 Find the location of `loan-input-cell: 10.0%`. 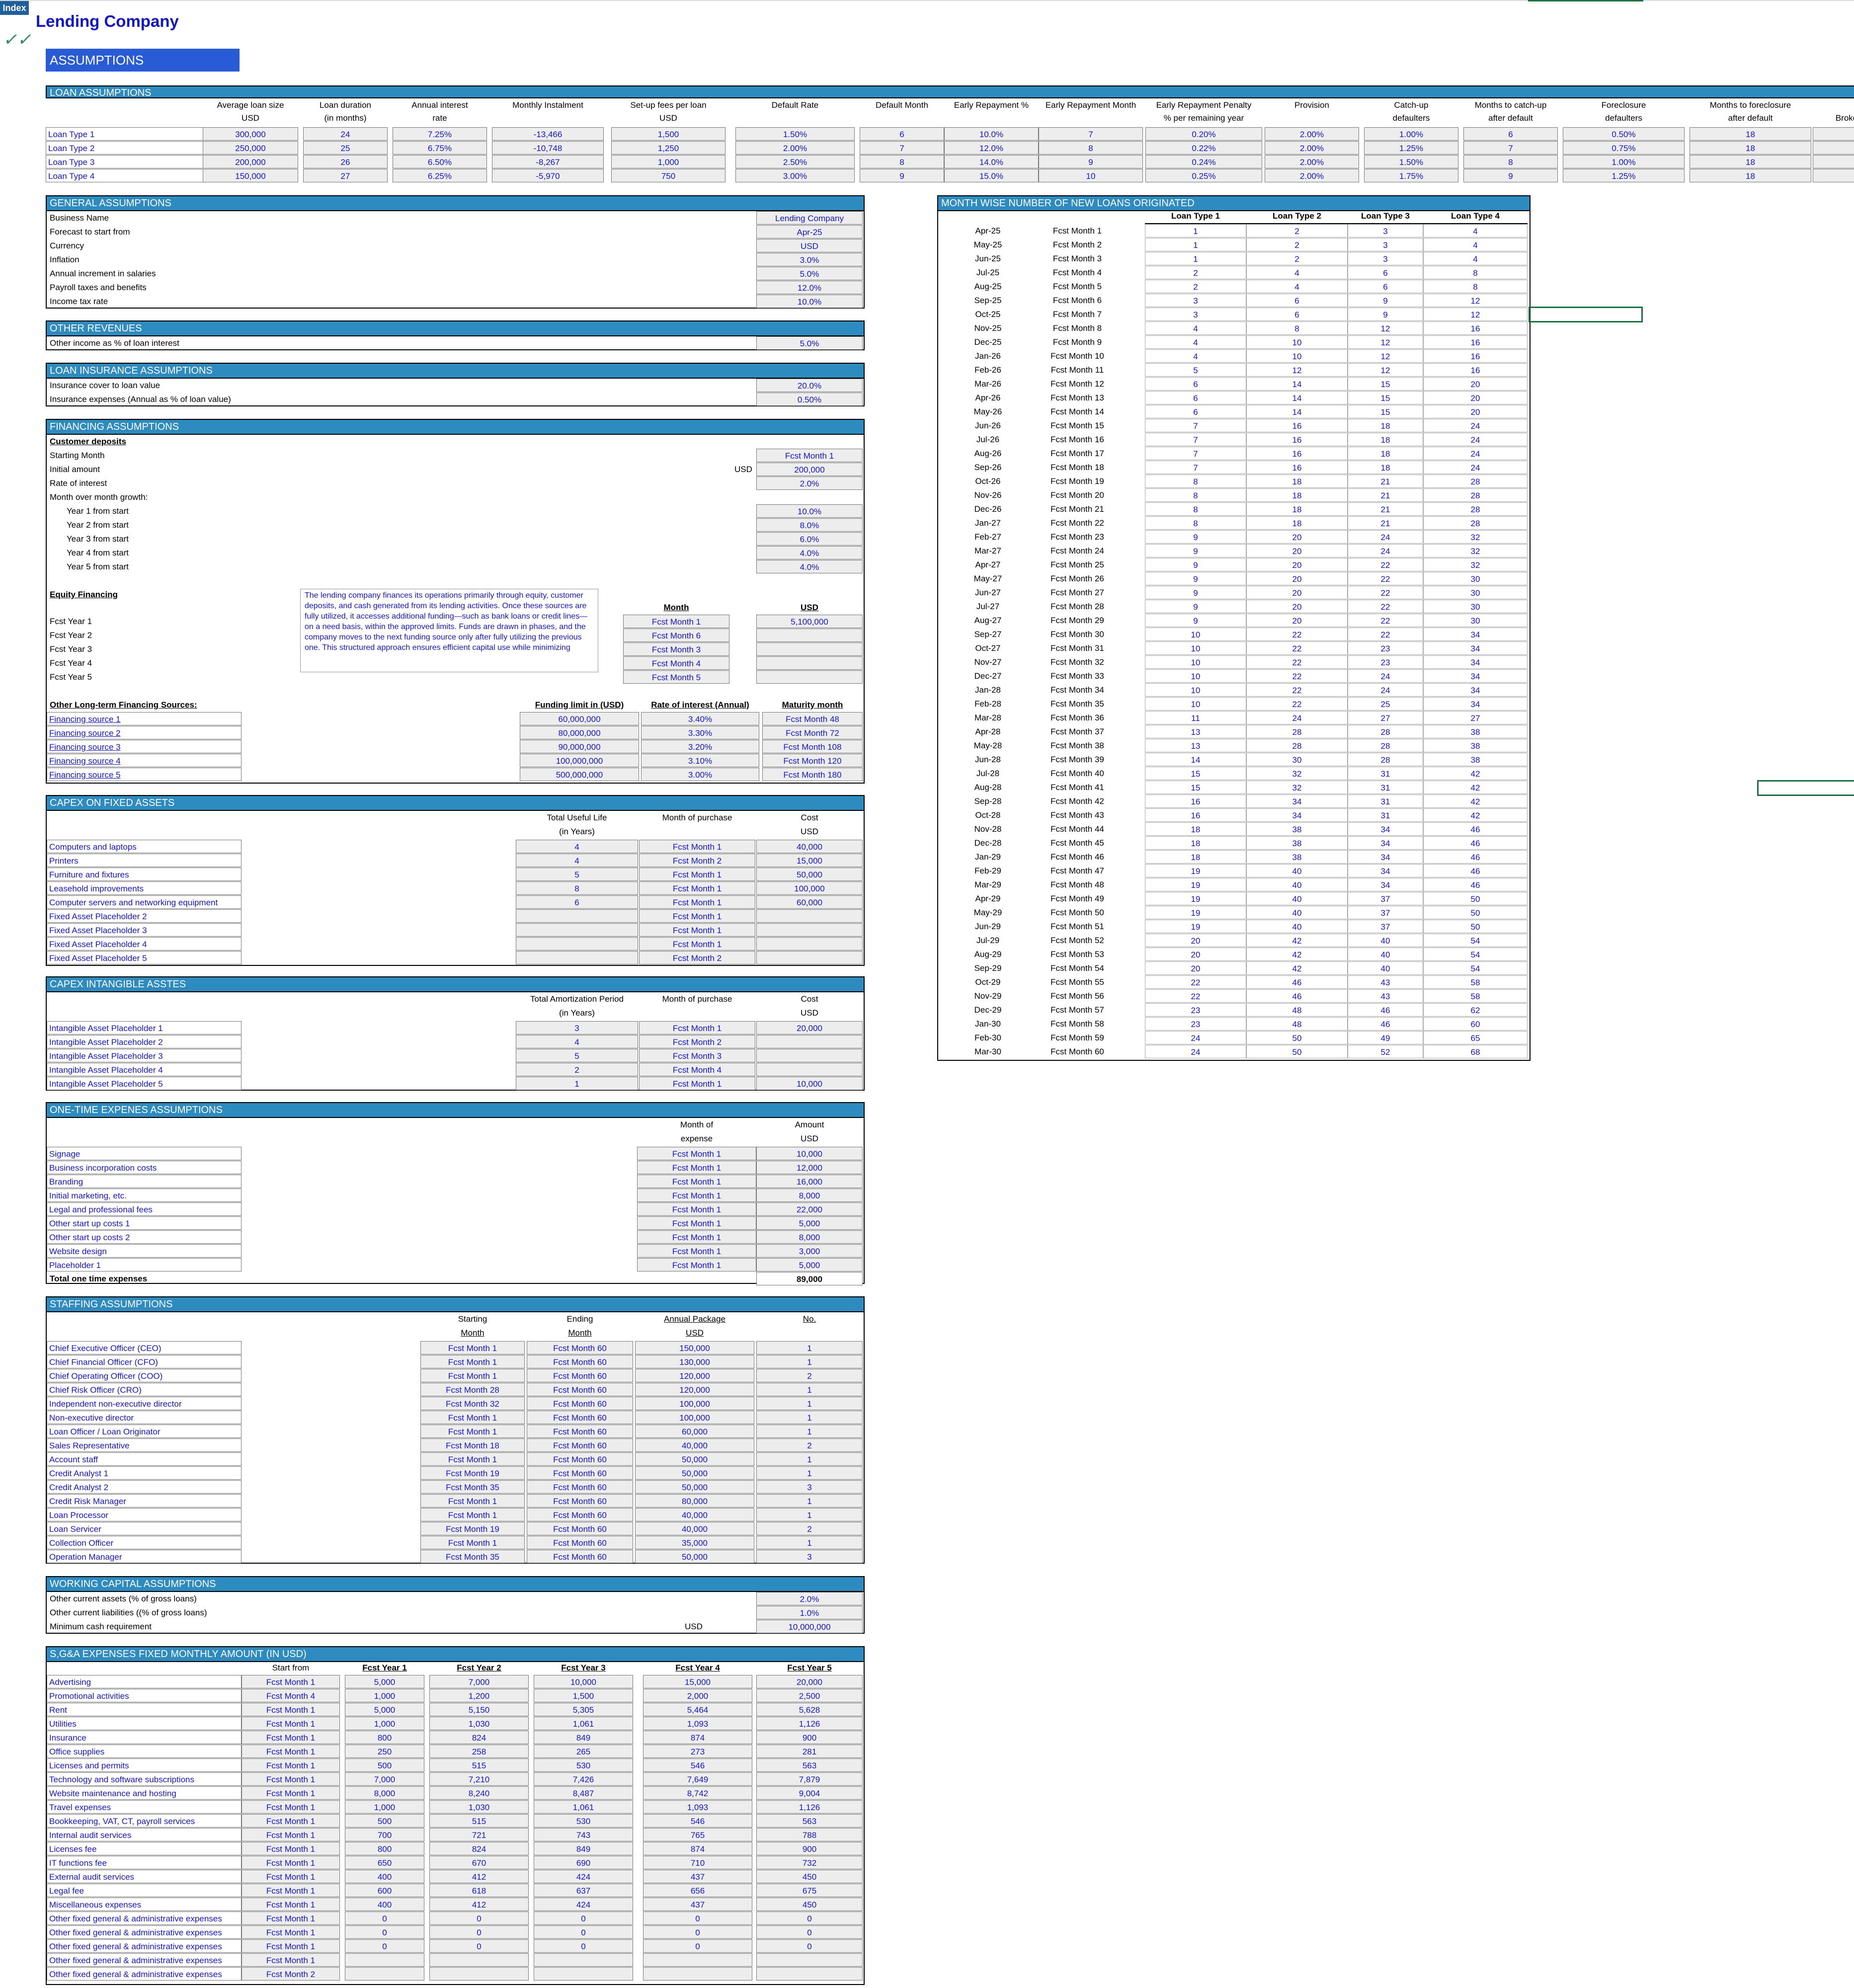

loan-input-cell: 10.0% is located at coordinates (991, 134).